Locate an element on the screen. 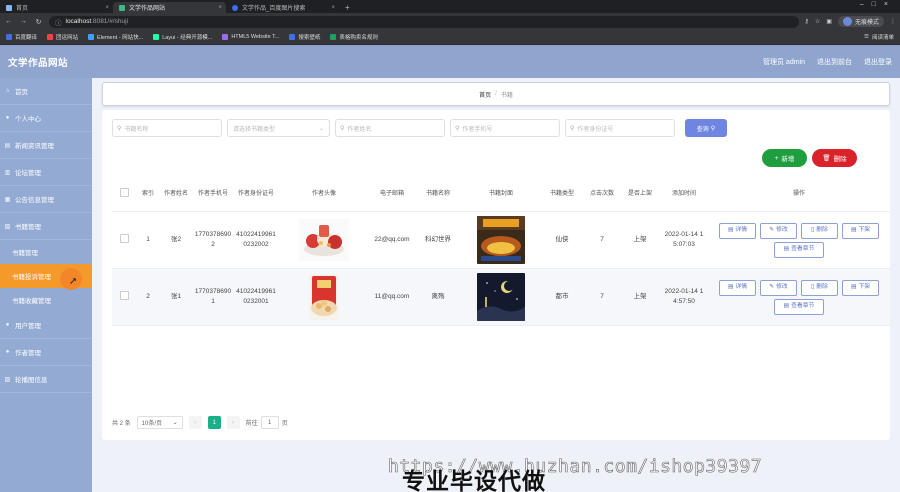 The width and height of the screenshot is (900, 492). back-to-front-link: 退出到前台 is located at coordinates (834, 62).